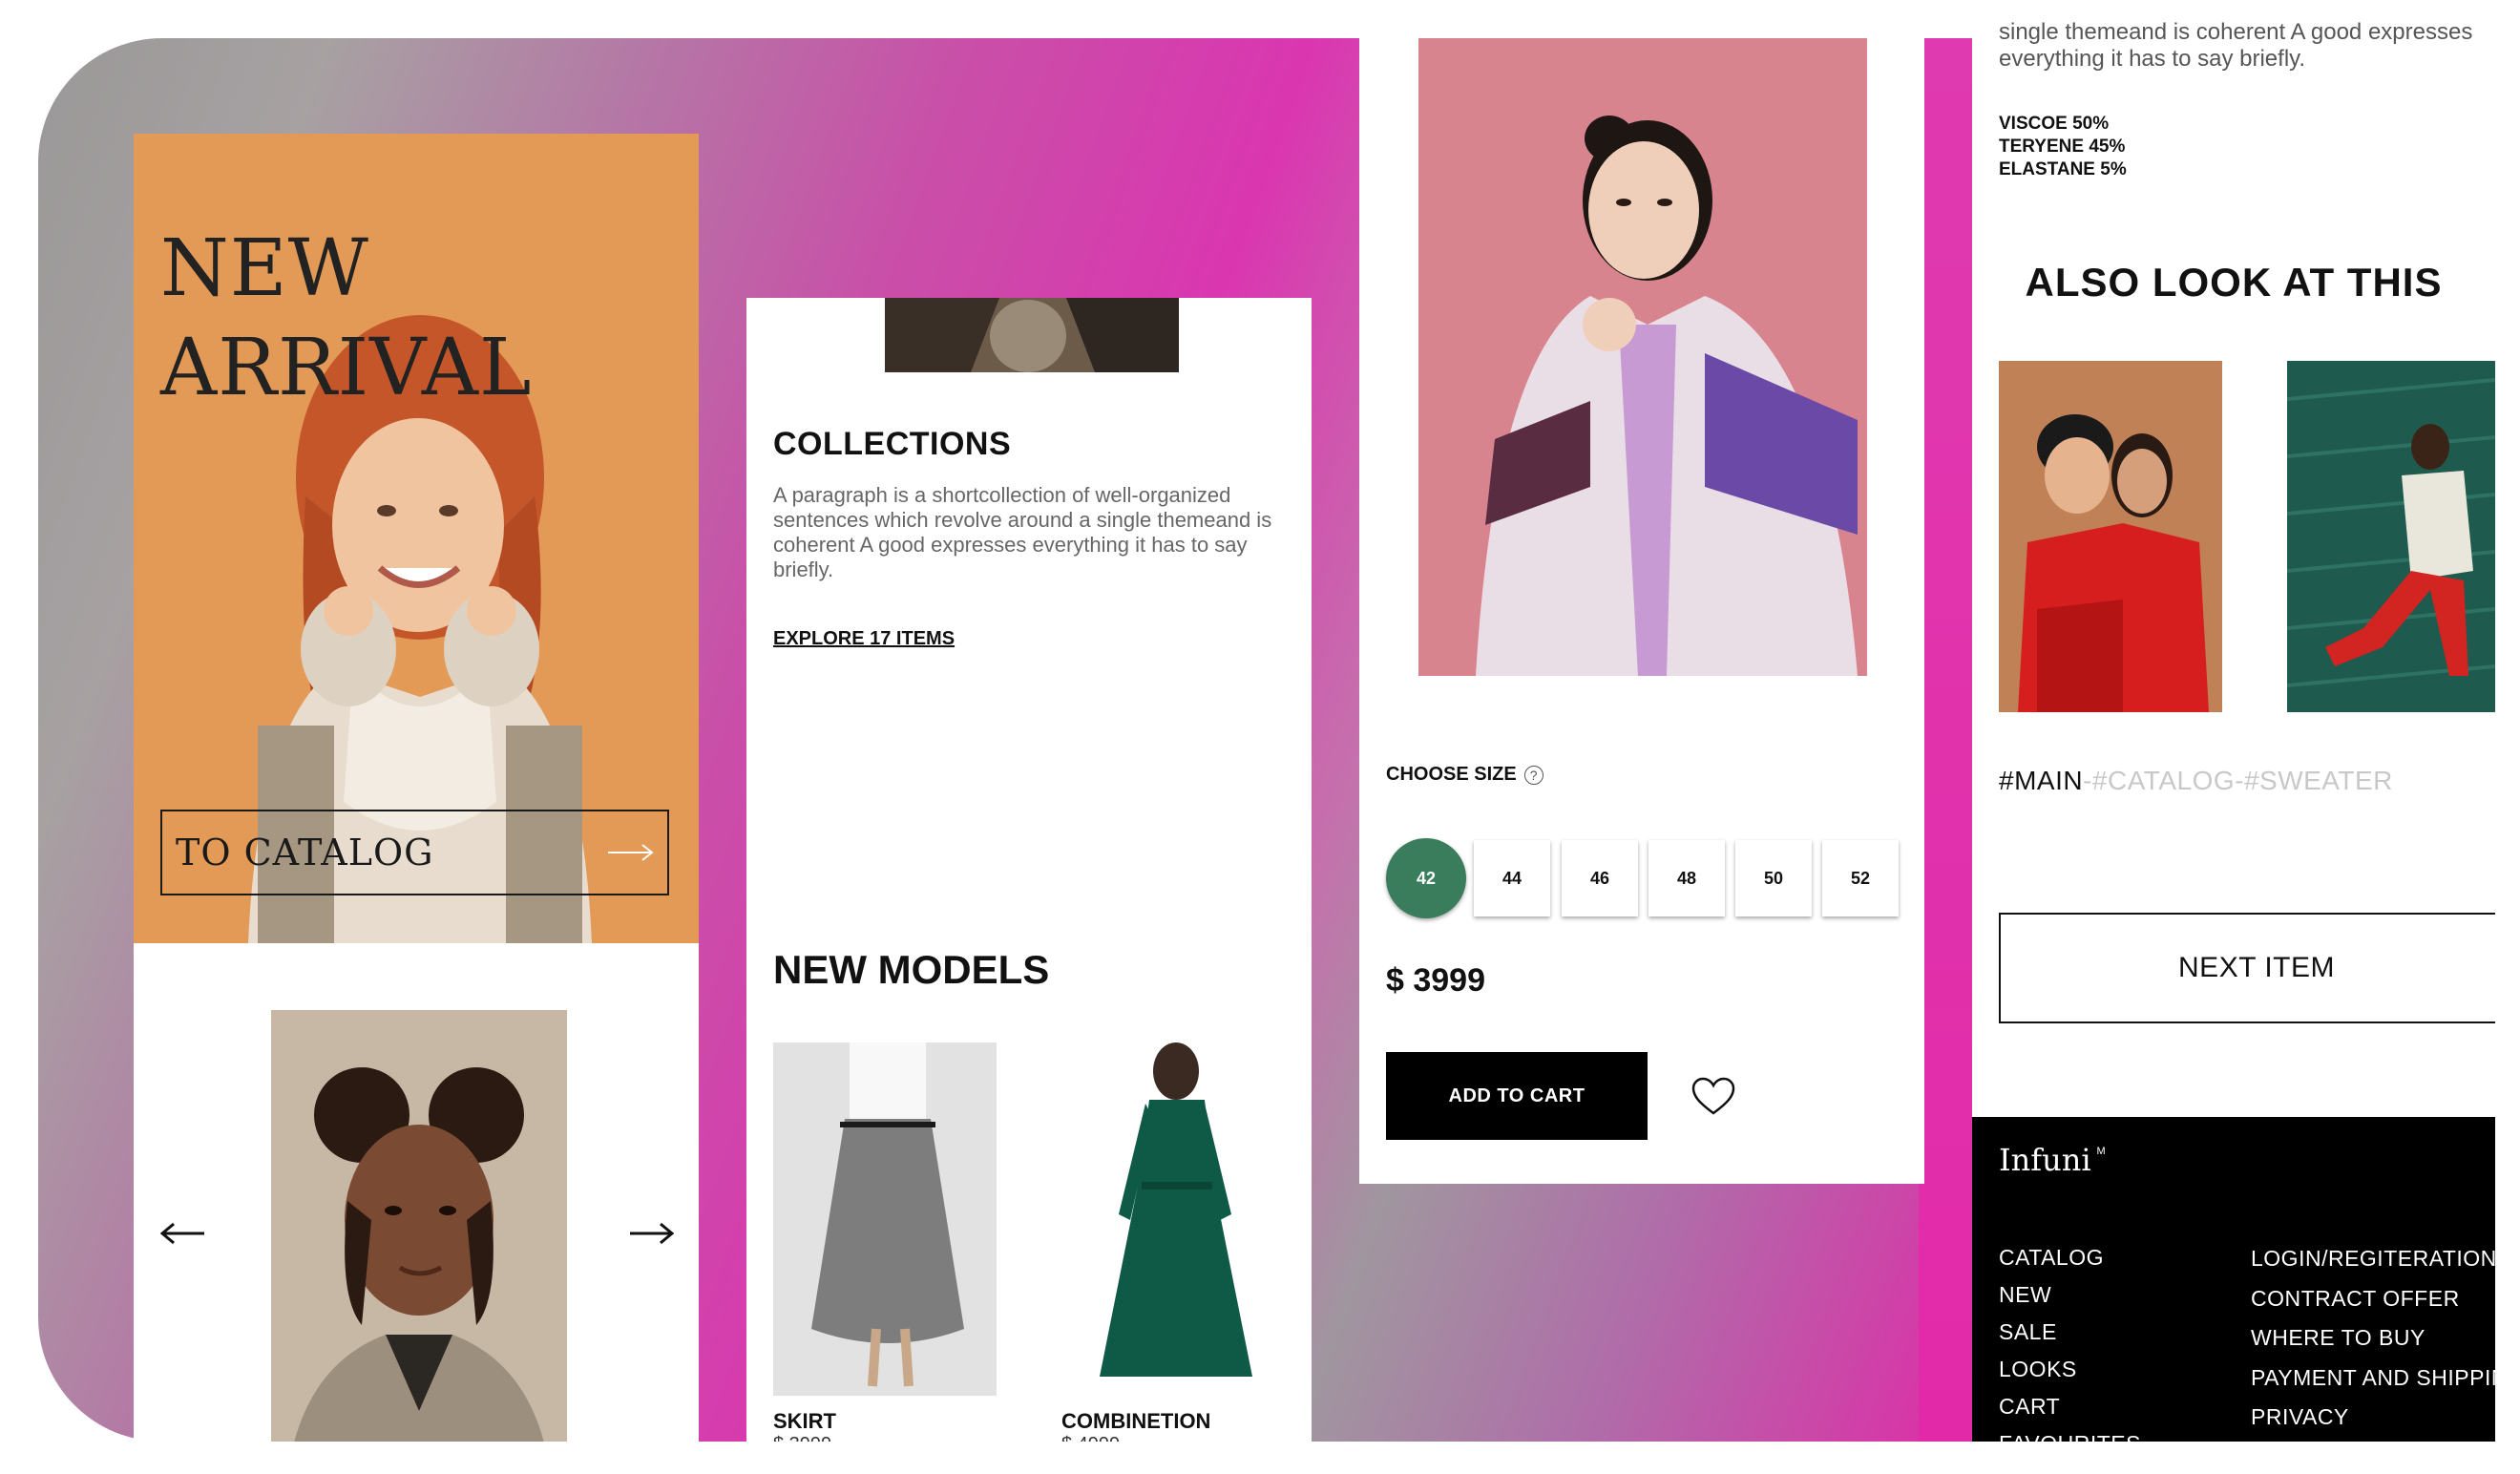 The height and width of the screenshot is (1474, 2520). What do you see at coordinates (1713, 1097) in the screenshot?
I see `heart-icon` at bounding box center [1713, 1097].